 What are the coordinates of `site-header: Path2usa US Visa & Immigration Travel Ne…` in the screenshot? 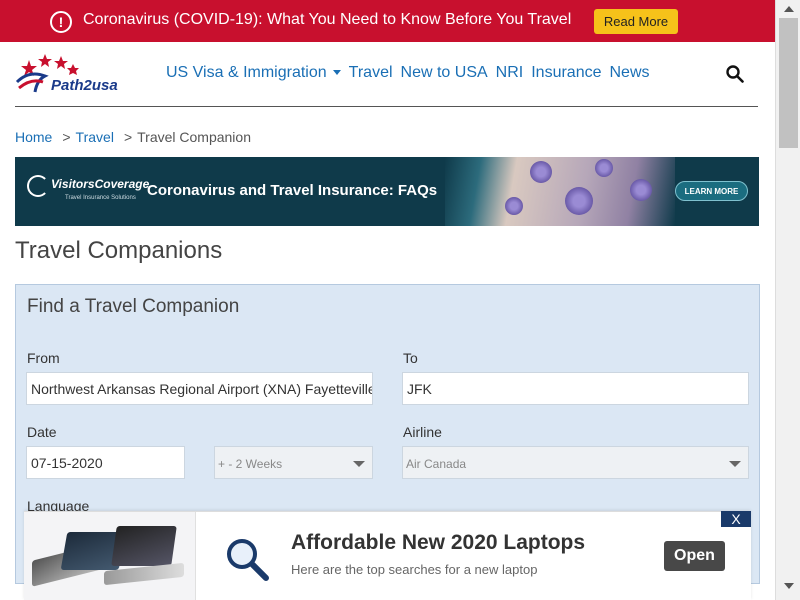 It's located at (386, 74).